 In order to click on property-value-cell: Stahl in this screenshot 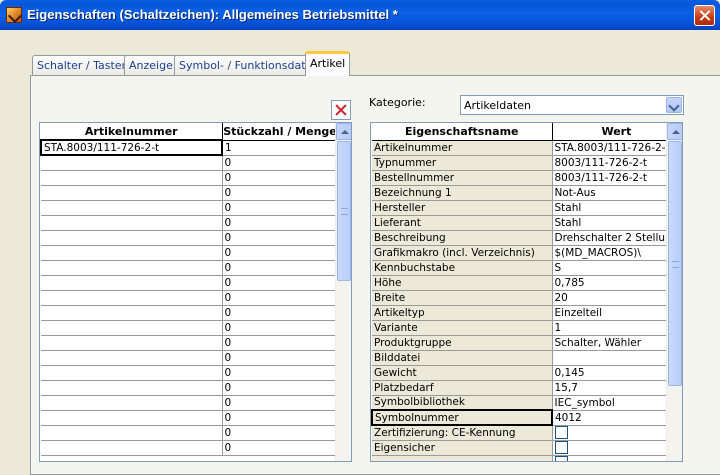, I will do `click(617, 208)`.